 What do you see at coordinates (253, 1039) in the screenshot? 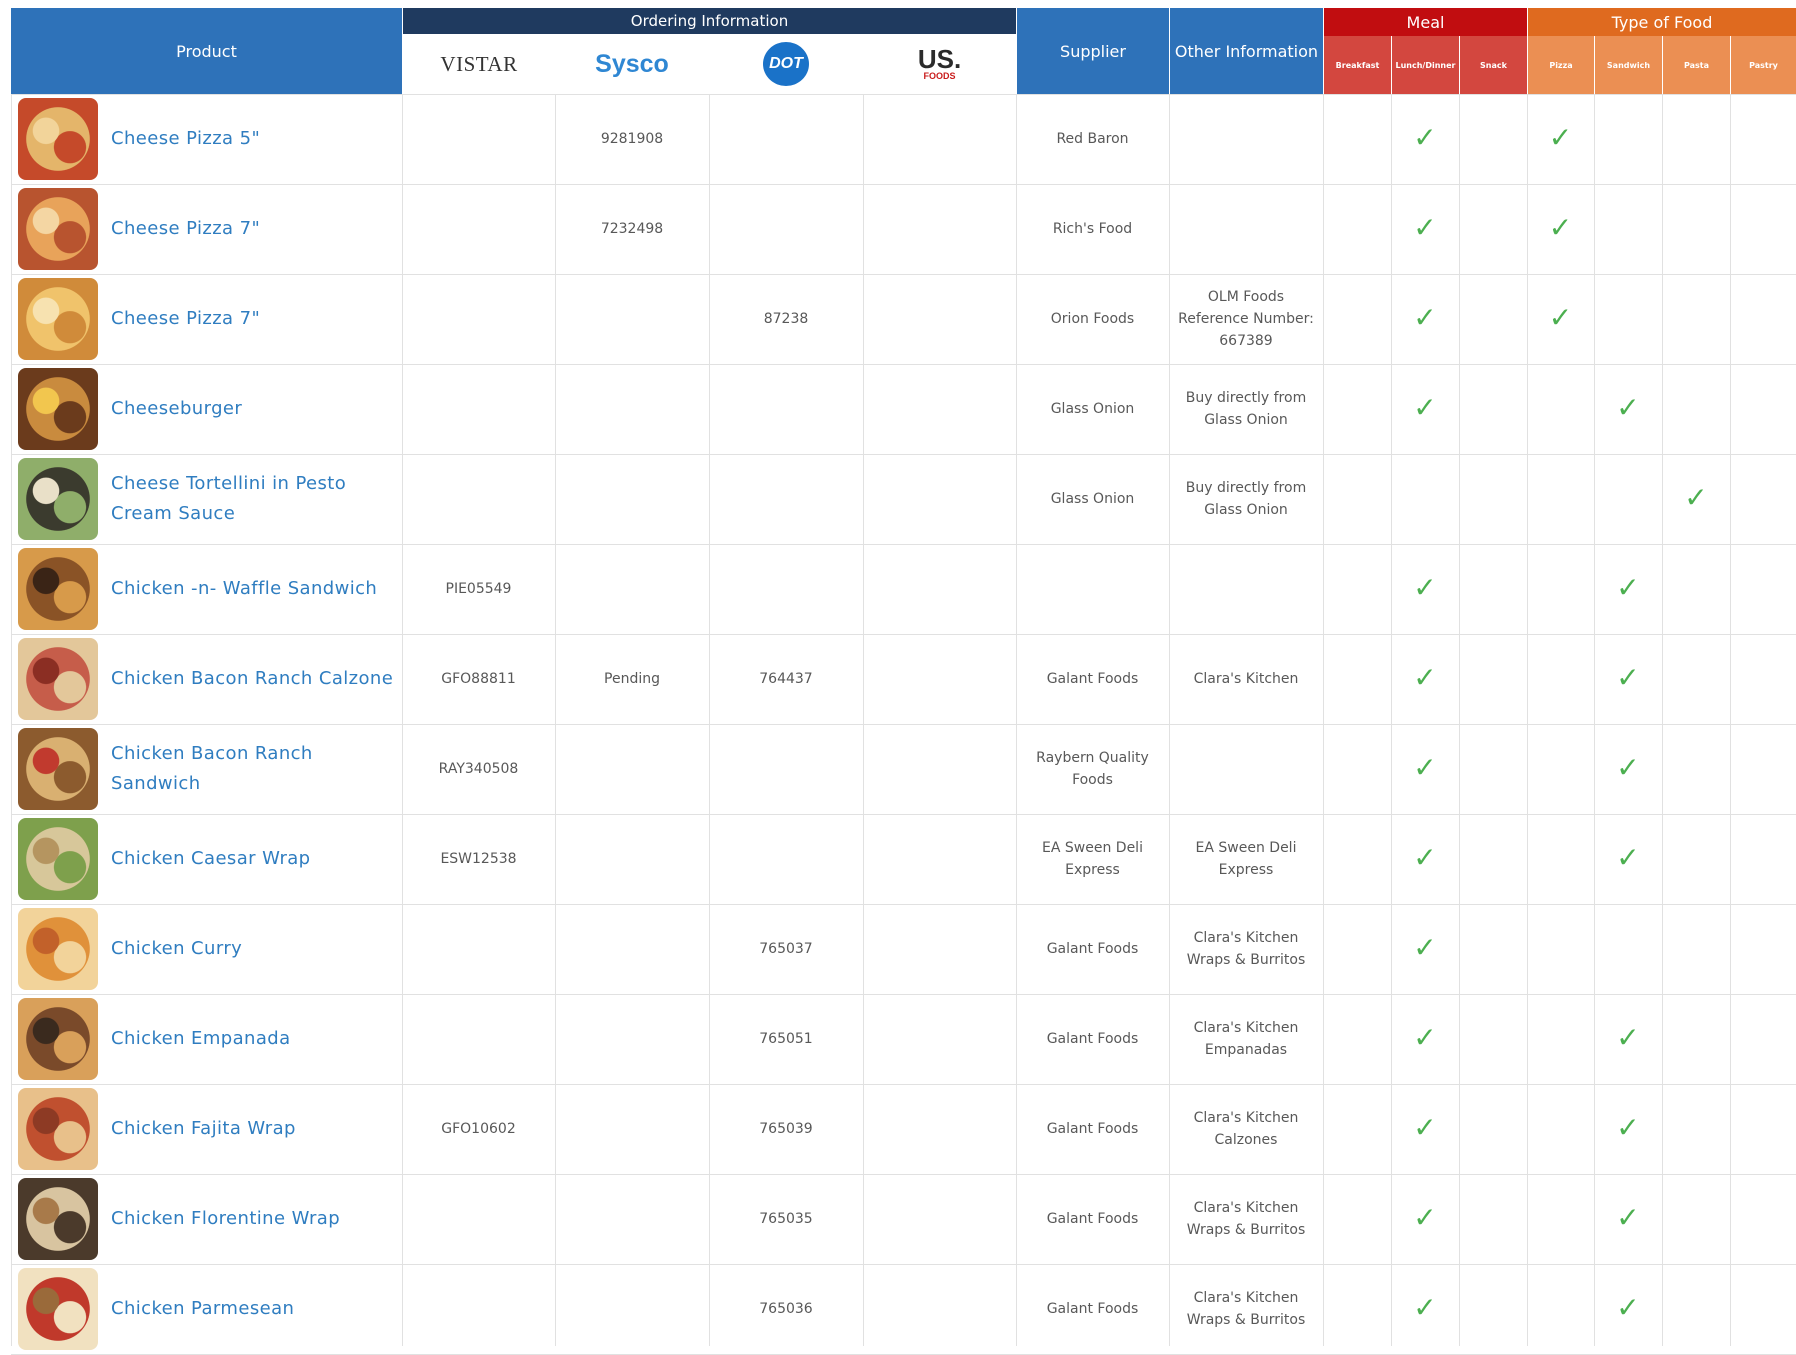
I see `product-name-link: Chicken Empanada` at bounding box center [253, 1039].